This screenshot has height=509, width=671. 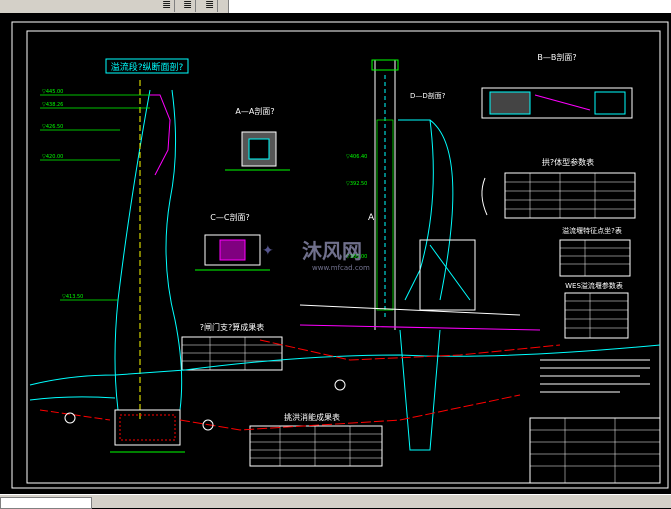 What do you see at coordinates (268, 251) in the screenshot?
I see `watermark-logo-icon: ✦` at bounding box center [268, 251].